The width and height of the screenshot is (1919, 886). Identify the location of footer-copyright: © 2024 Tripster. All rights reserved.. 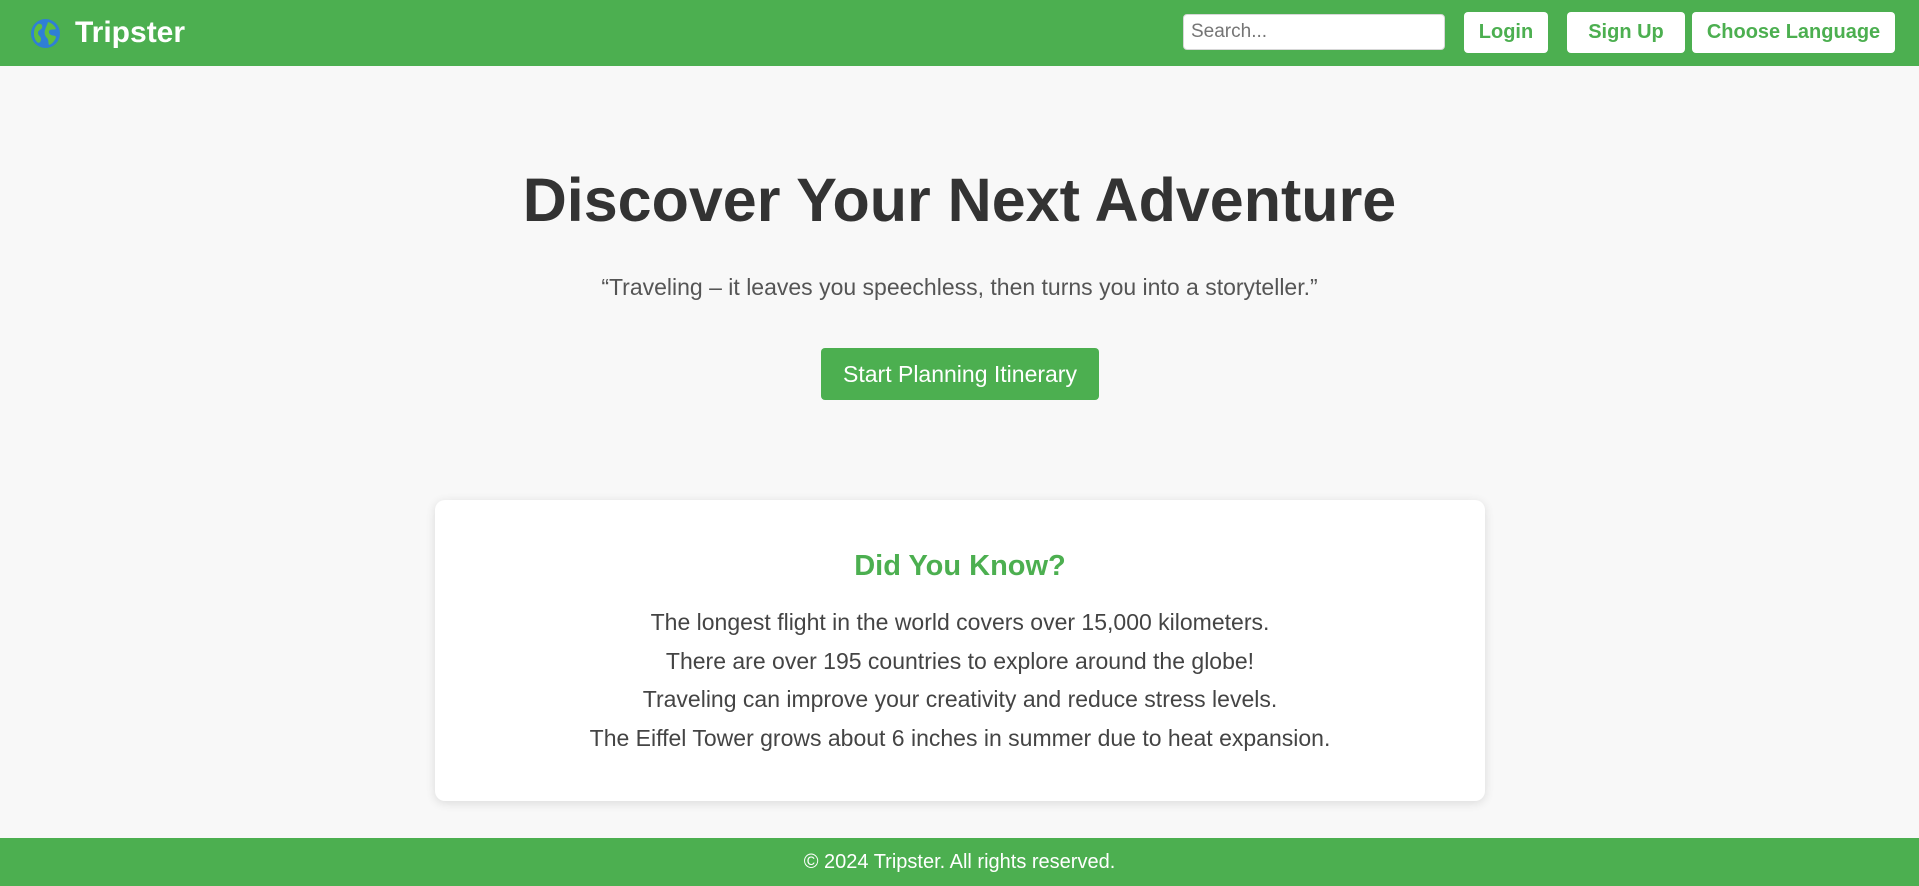
(959, 862).